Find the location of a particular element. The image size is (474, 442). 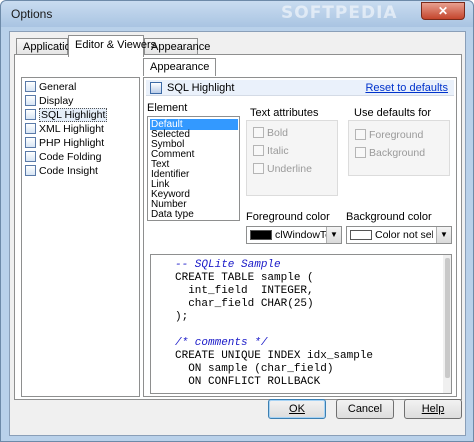

tab-editor-viewers: Editor & Viewers is located at coordinates (112, 46).